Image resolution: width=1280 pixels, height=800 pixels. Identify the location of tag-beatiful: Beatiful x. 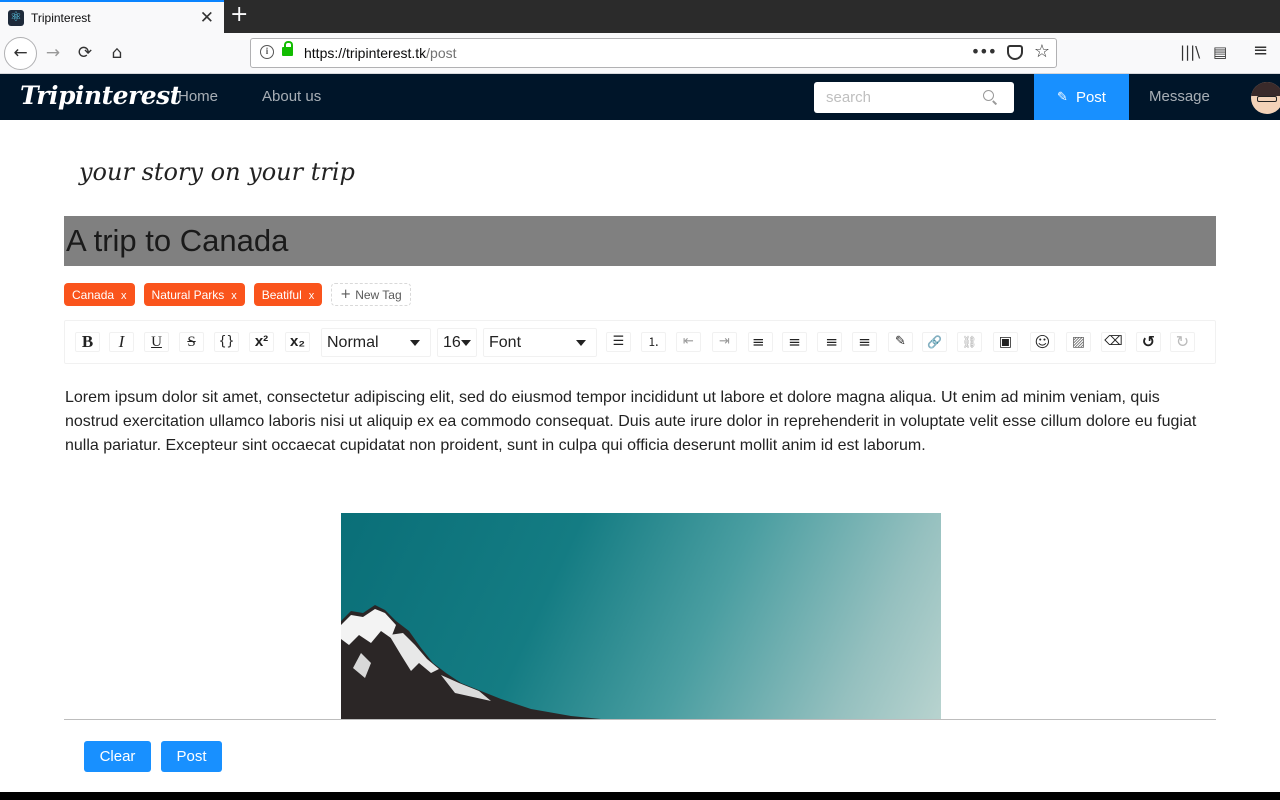
(288, 294).